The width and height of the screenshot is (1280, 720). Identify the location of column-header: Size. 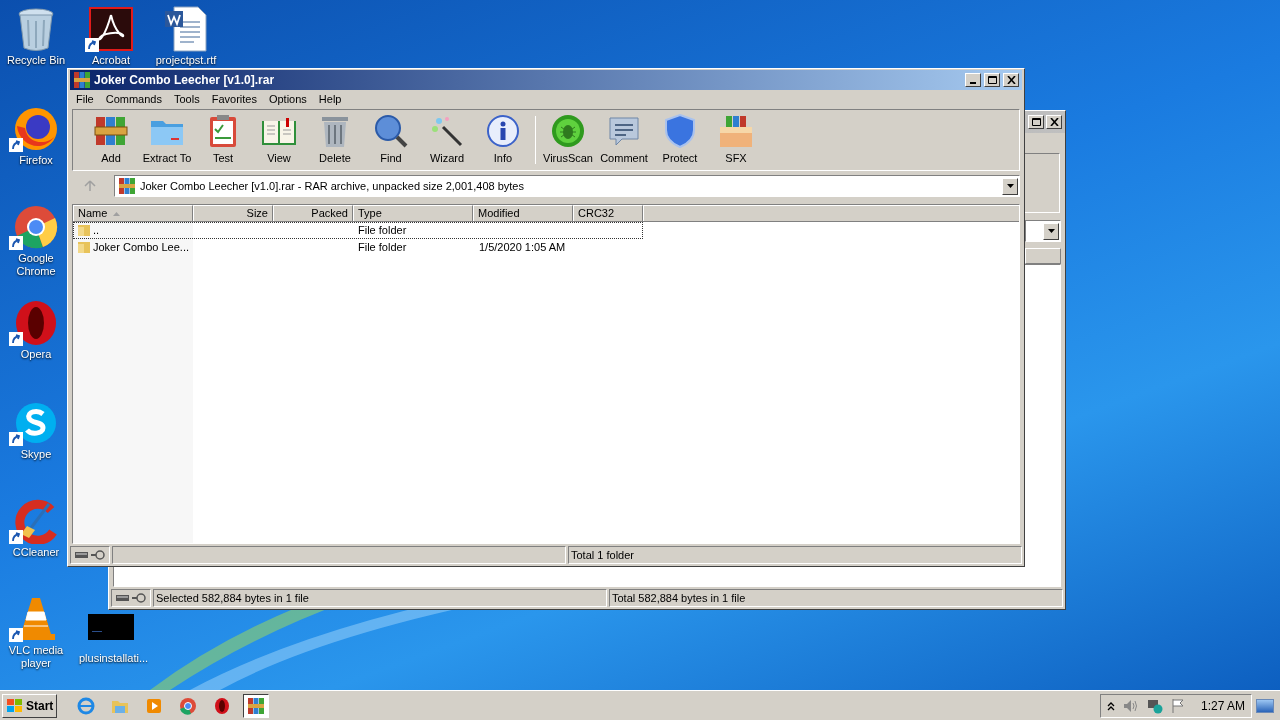
(233, 213).